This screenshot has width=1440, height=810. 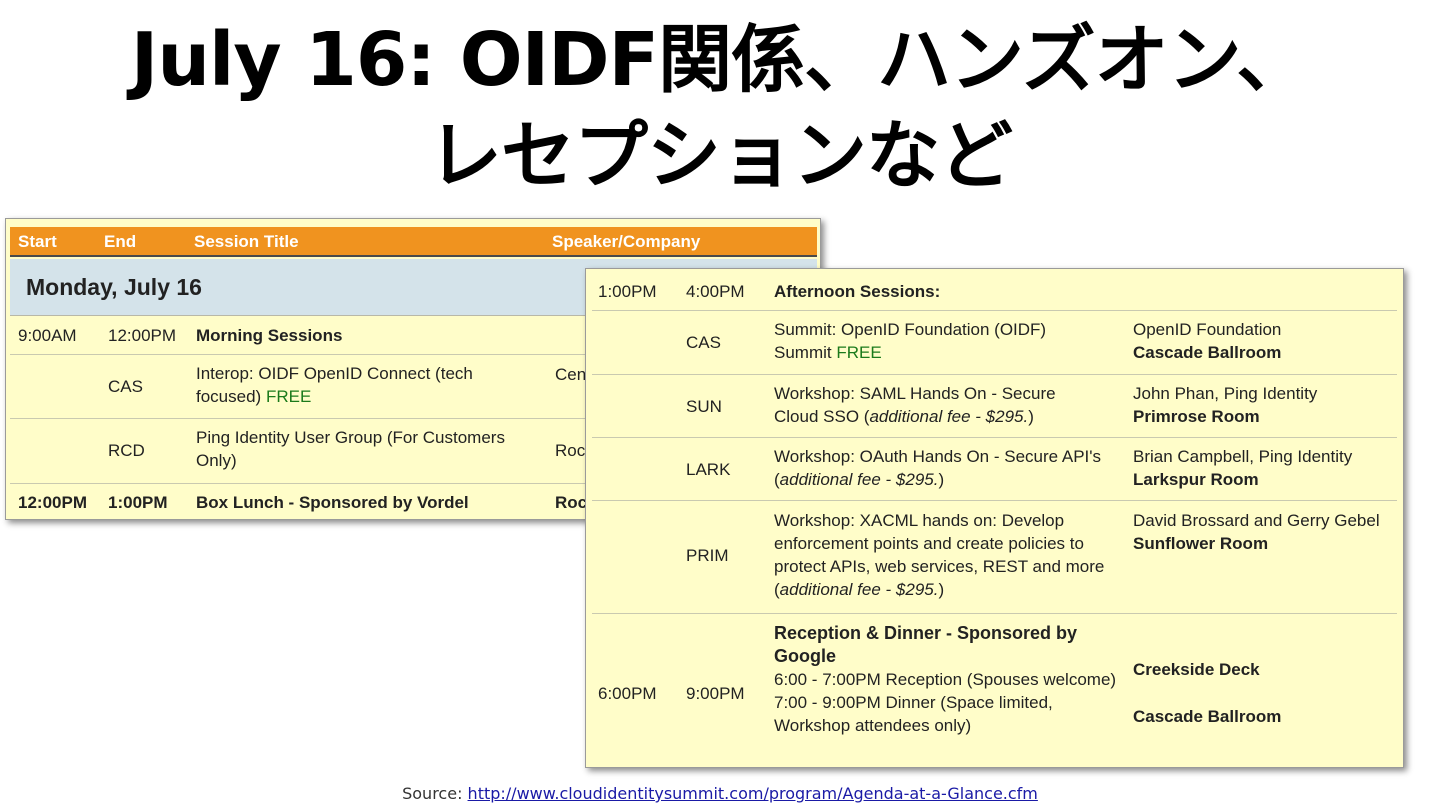 What do you see at coordinates (720, 156) in the screenshot?
I see `slide-title-line2: レセプションなど` at bounding box center [720, 156].